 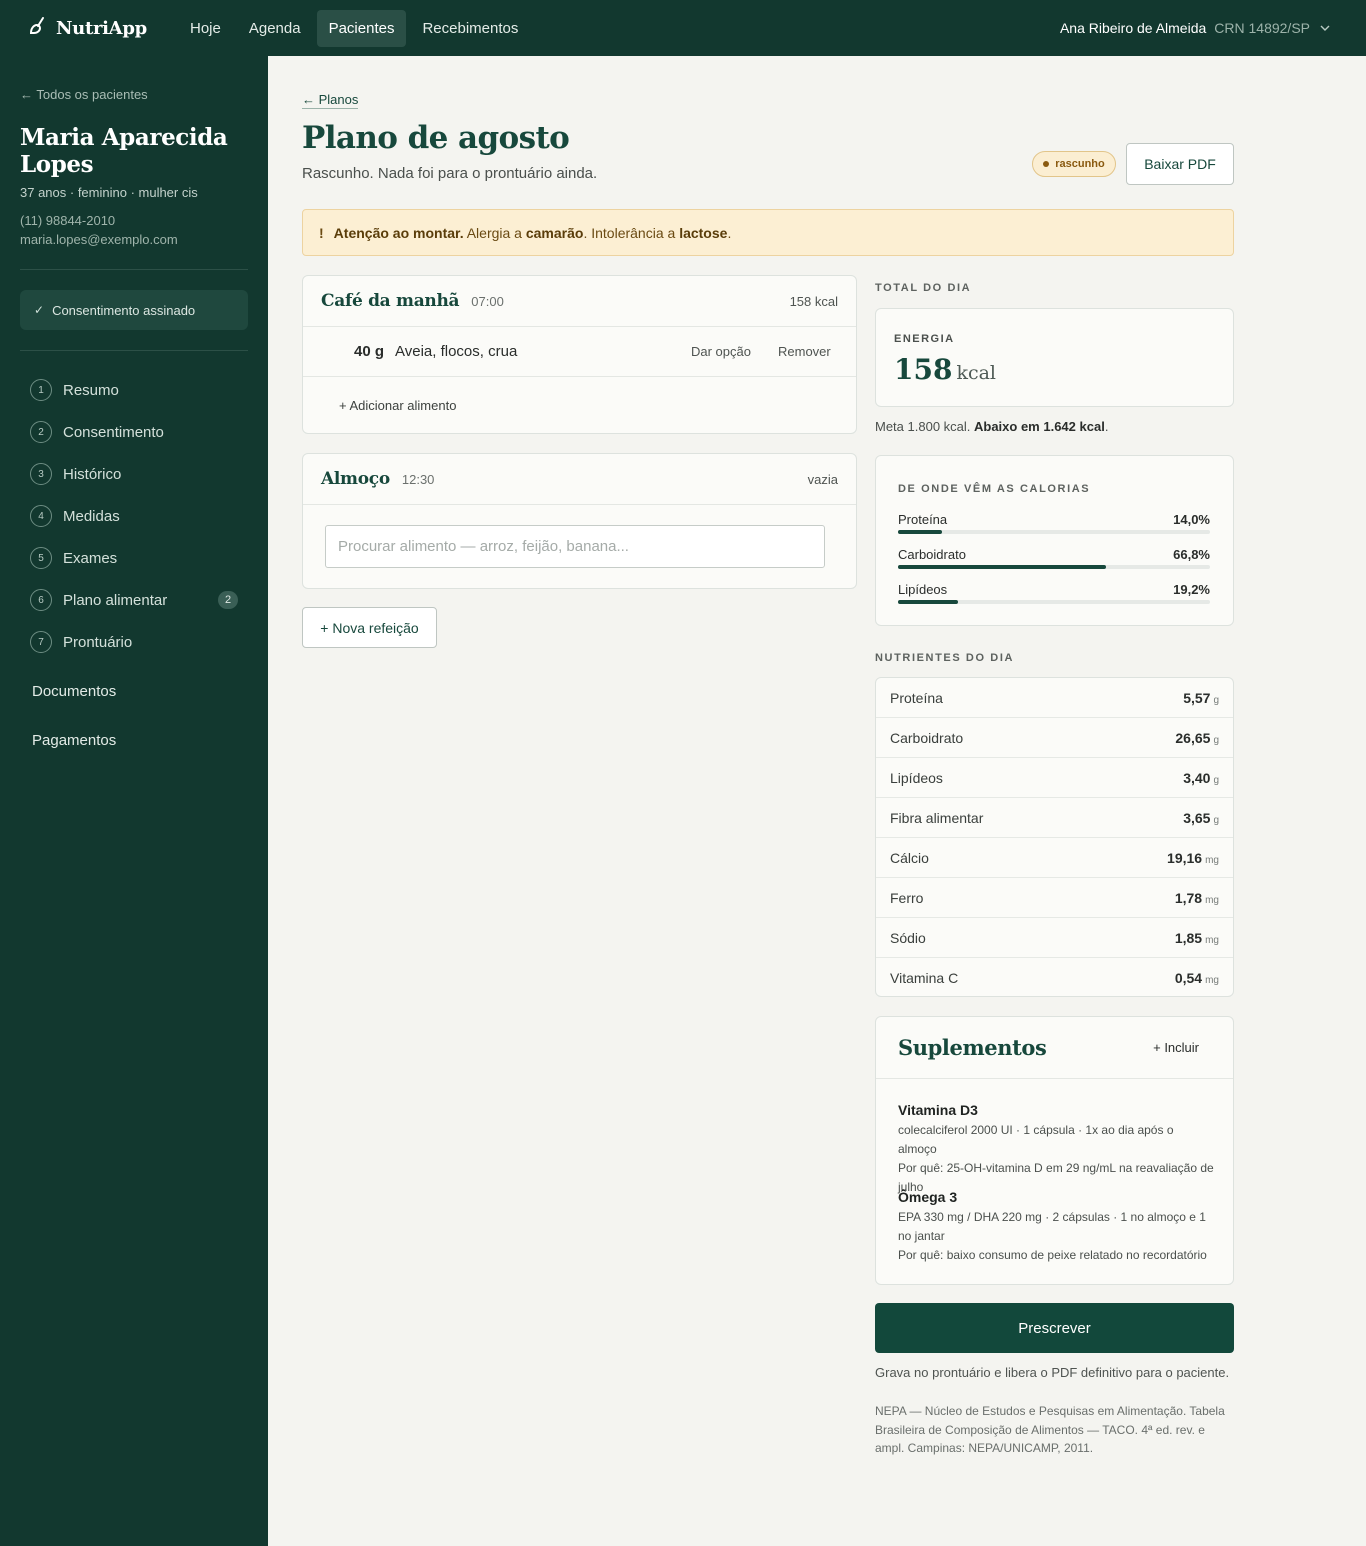 What do you see at coordinates (355, 479) in the screenshot?
I see `meal-name: Almoço` at bounding box center [355, 479].